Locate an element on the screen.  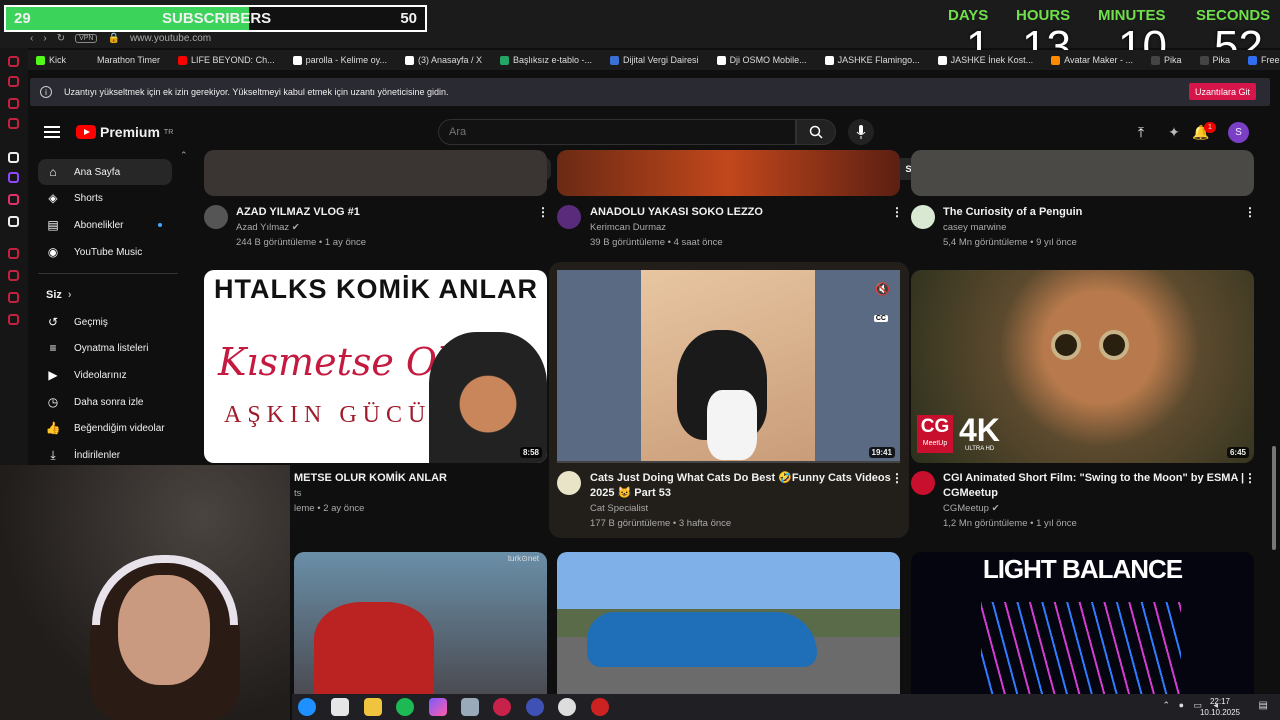
search-button is located at coordinates (816, 132).